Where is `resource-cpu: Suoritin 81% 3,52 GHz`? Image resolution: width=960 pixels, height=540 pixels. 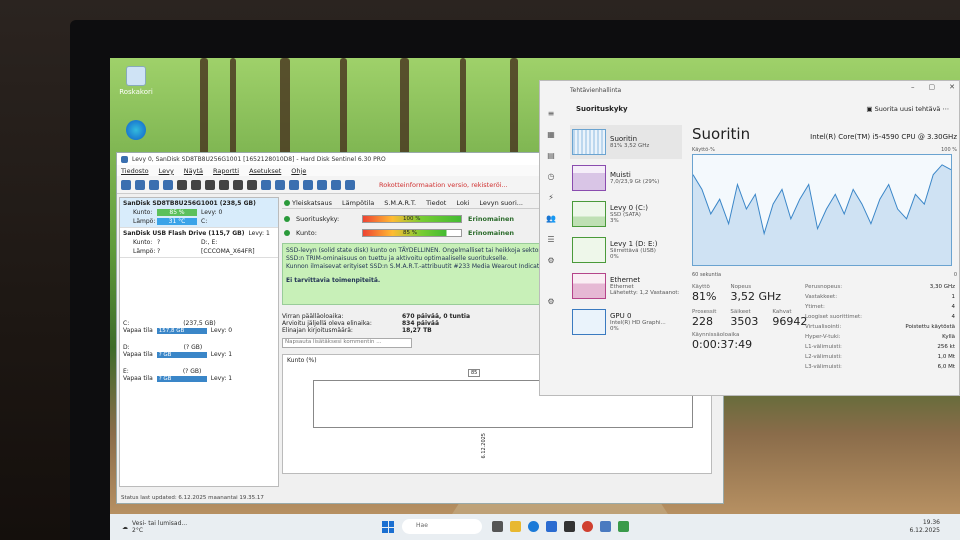 resource-cpu: Suoritin 81% 3,52 GHz is located at coordinates (626, 142).